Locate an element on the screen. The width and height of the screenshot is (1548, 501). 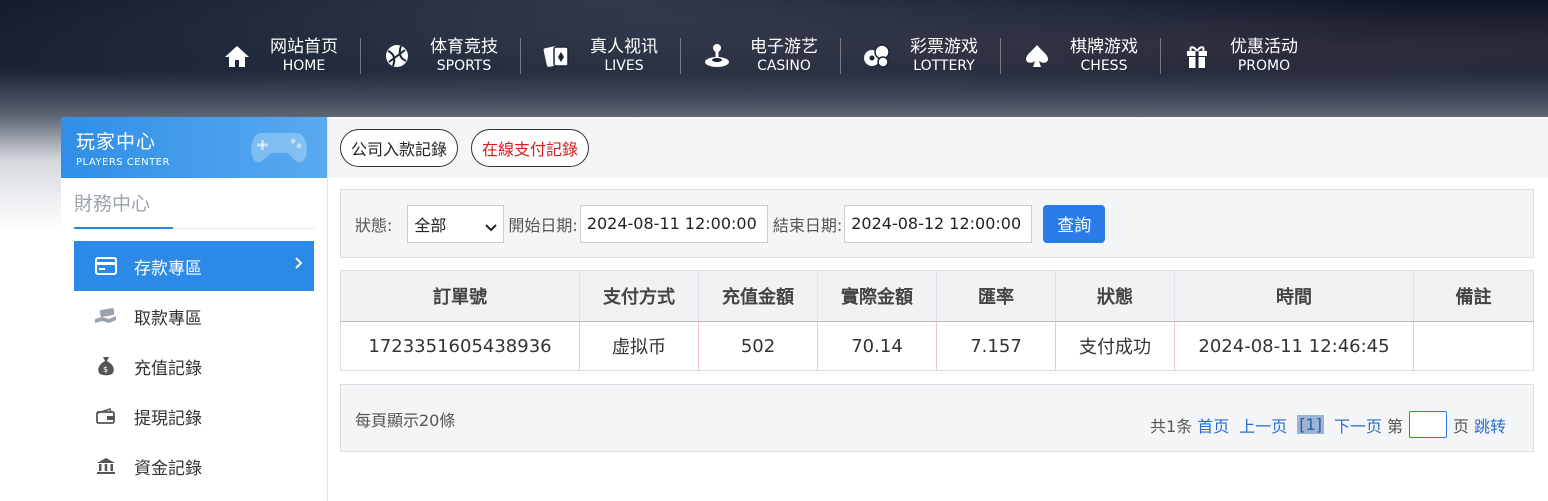
ball-icon is located at coordinates (397, 56).